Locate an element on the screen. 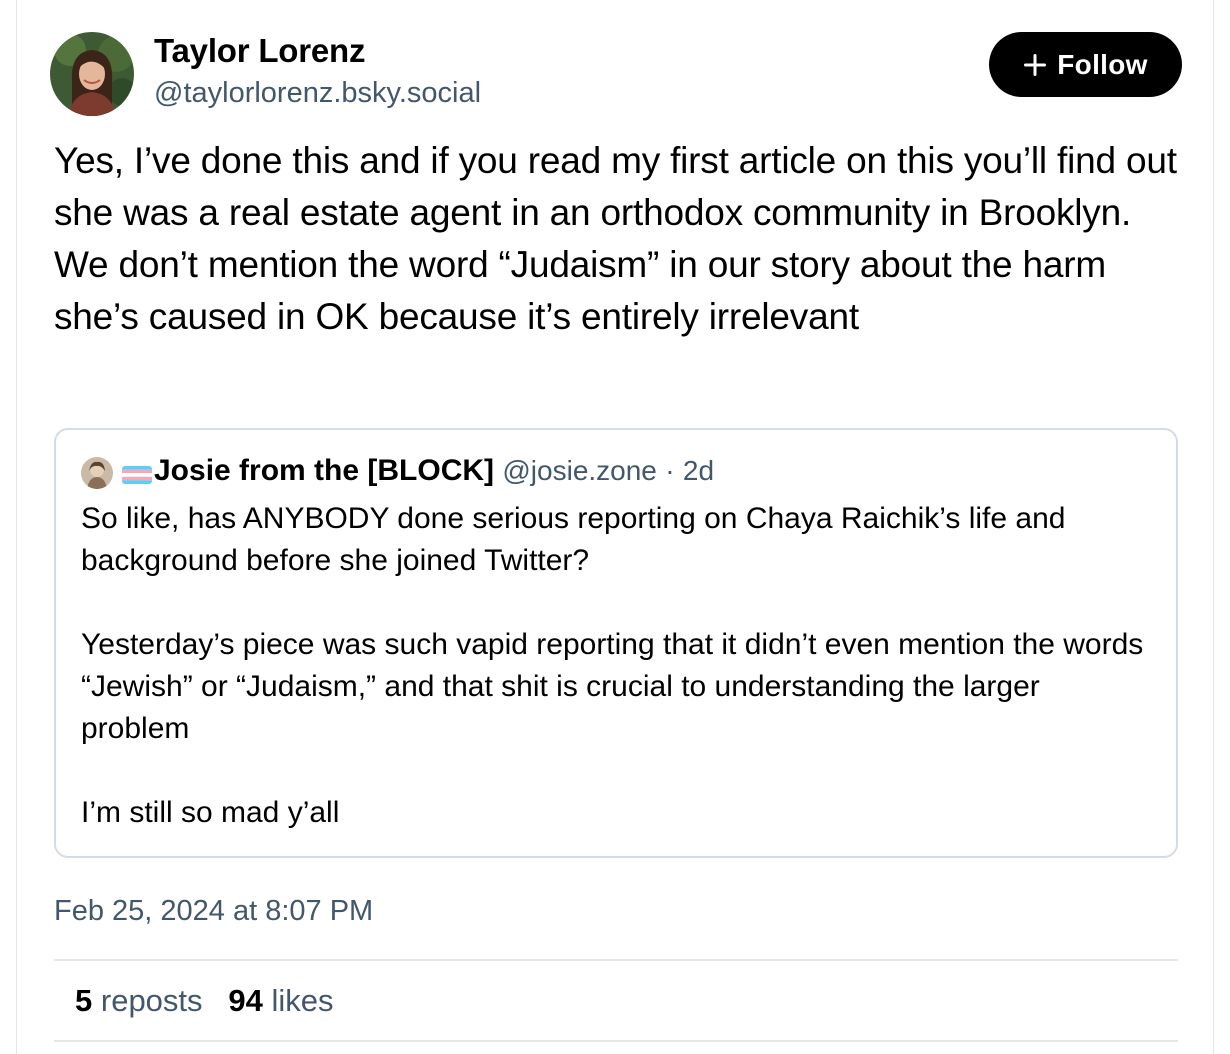 The height and width of the screenshot is (1054, 1230). quoted-author-avatar is located at coordinates (97, 473).